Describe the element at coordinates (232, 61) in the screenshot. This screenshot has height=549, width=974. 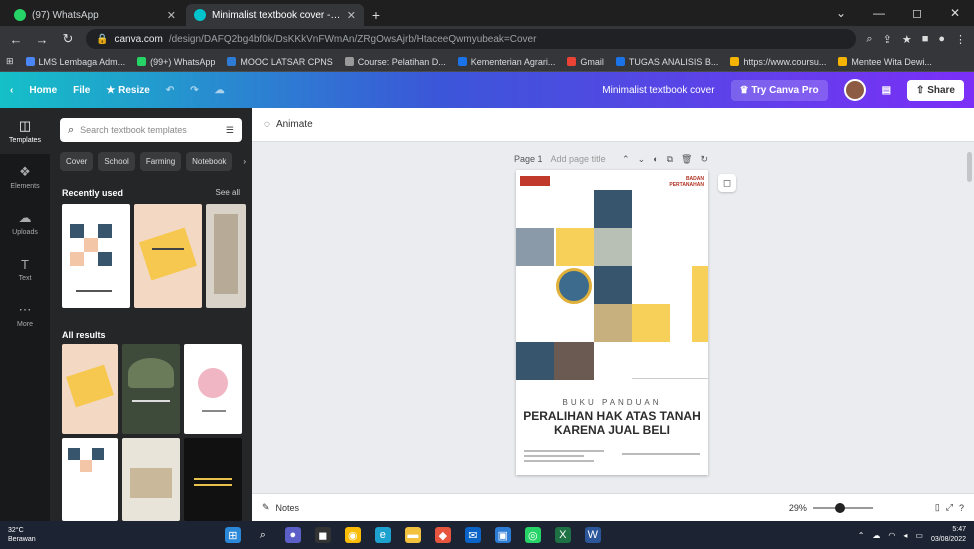
I see `bookmark-icon` at that location.